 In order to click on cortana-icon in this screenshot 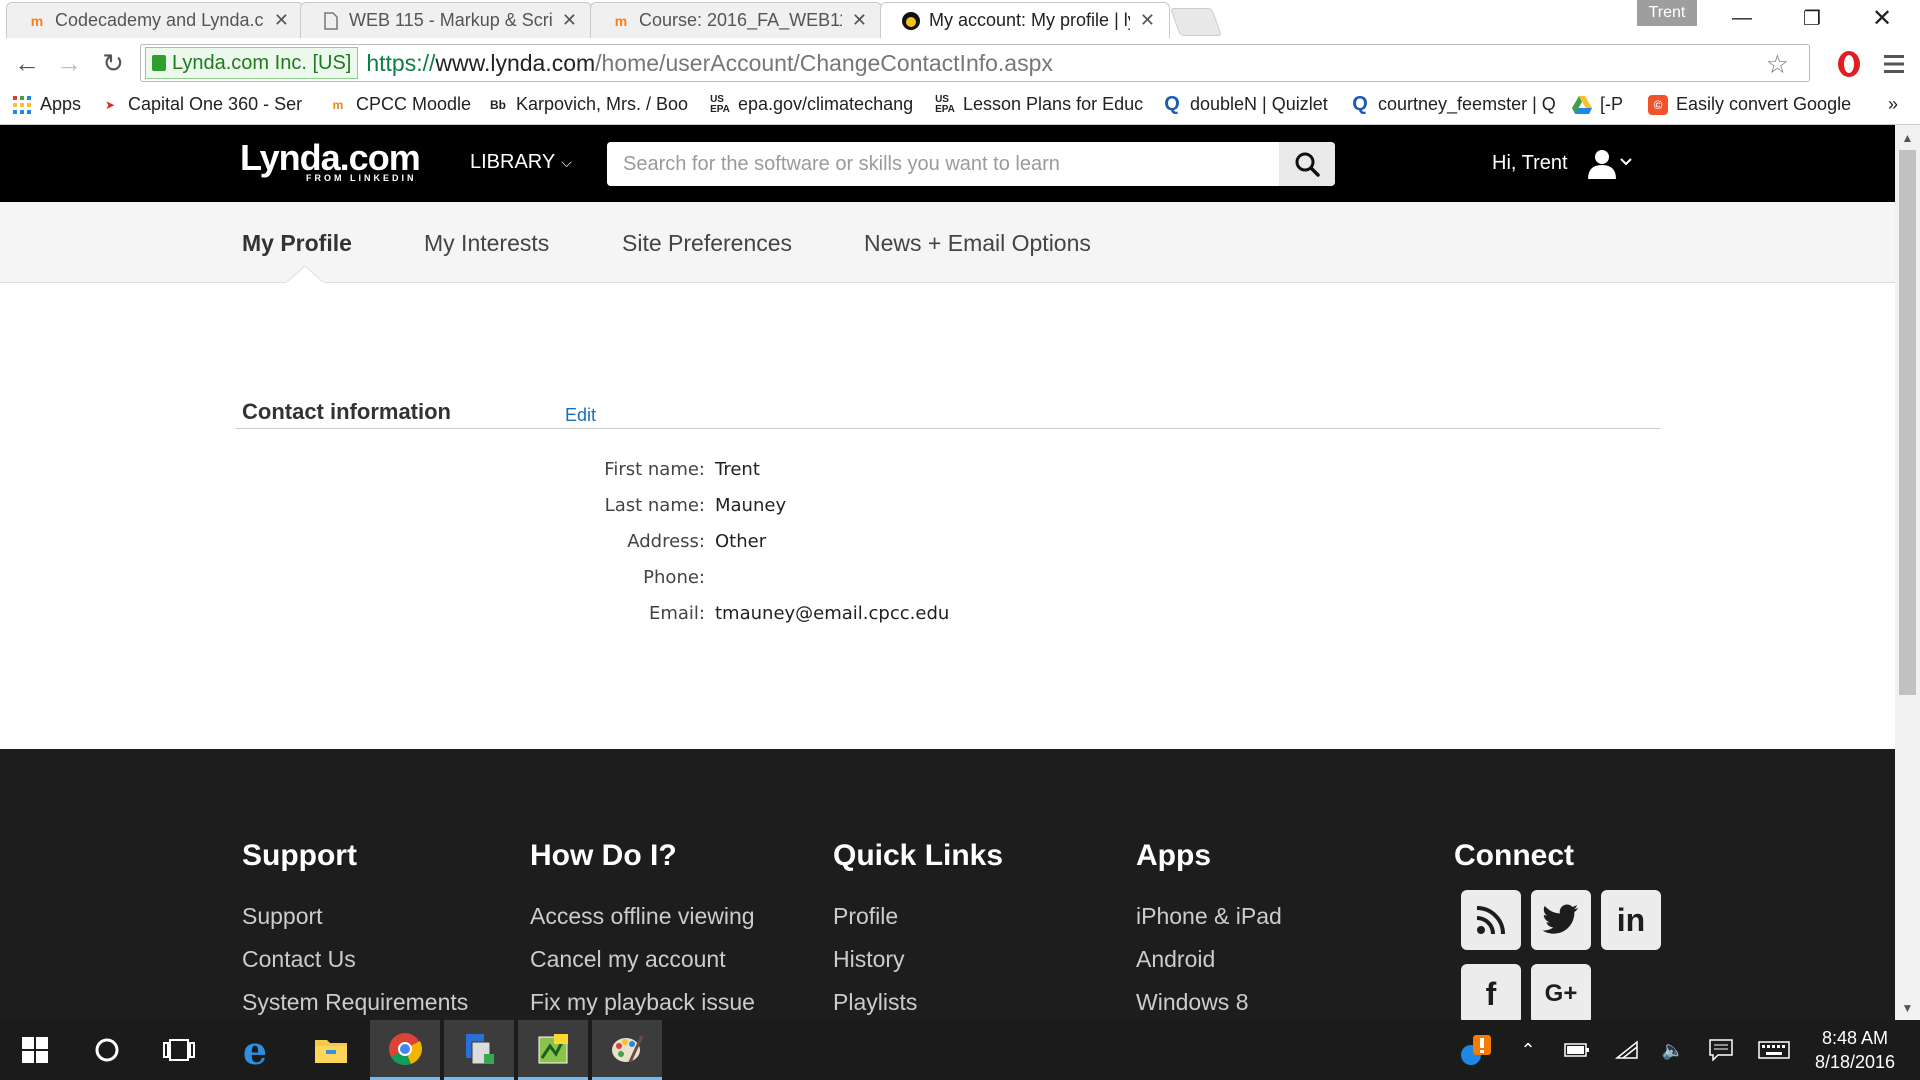, I will do `click(107, 1050)`.